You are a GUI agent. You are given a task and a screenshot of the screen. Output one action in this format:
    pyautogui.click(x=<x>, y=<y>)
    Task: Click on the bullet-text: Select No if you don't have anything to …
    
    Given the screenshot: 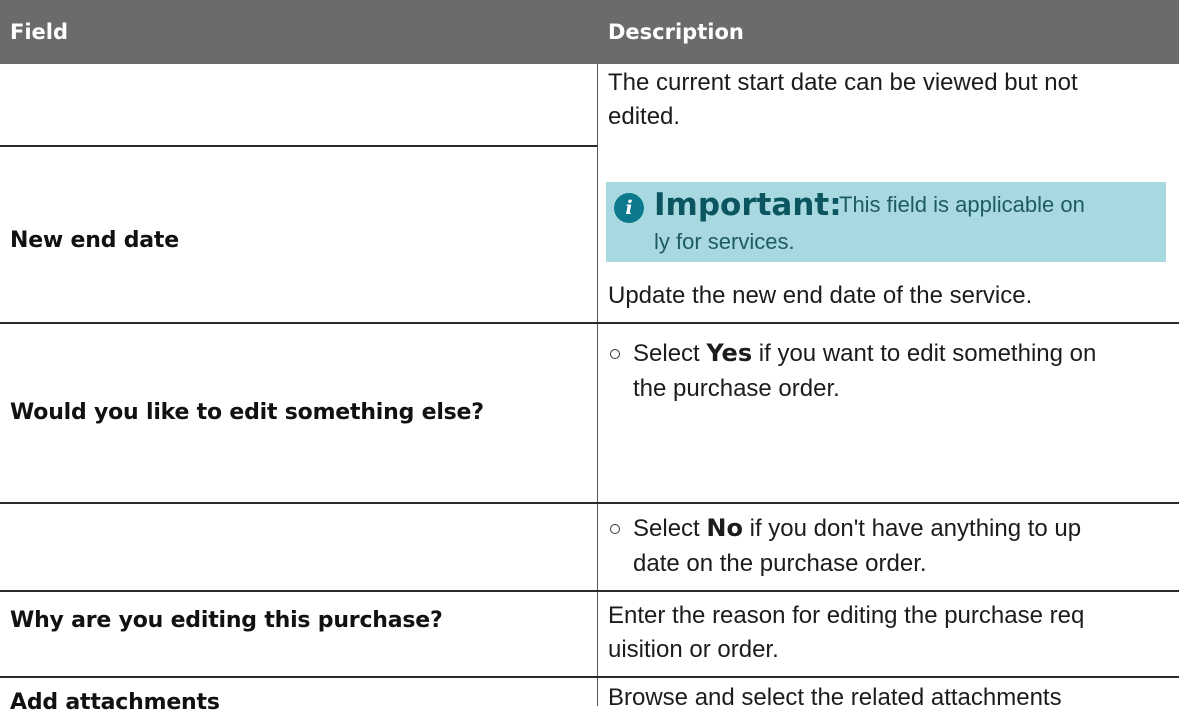 What is the action you would take?
    pyautogui.click(x=857, y=528)
    